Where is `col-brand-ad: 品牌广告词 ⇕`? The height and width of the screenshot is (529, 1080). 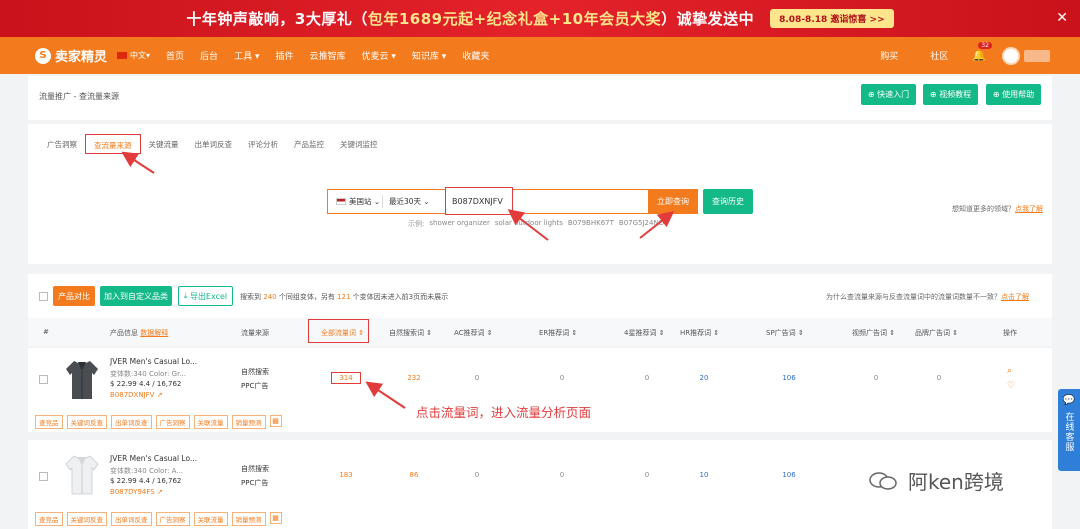
col-brand-ad: 品牌广告词 ⇕ is located at coordinates (936, 333).